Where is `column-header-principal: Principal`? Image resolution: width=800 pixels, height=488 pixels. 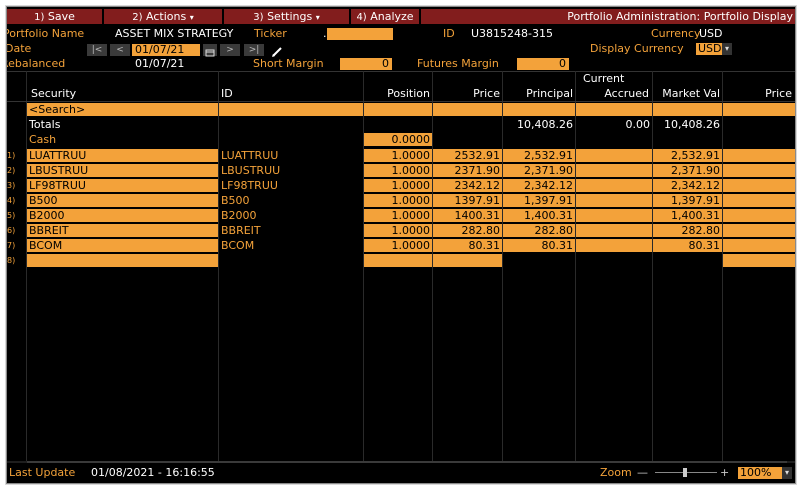 column-header-principal: Principal is located at coordinates (537, 93).